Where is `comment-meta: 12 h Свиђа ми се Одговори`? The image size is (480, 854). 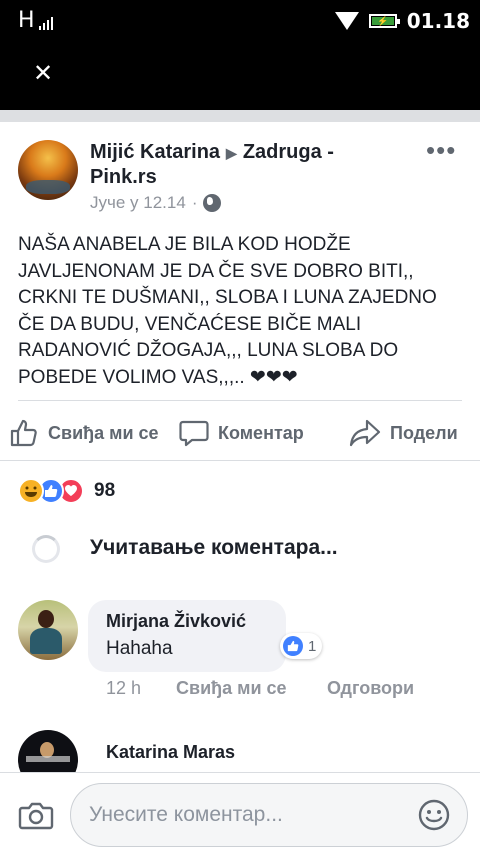
comment-meta: 12 h Свиђа ми се Одговори is located at coordinates (260, 688).